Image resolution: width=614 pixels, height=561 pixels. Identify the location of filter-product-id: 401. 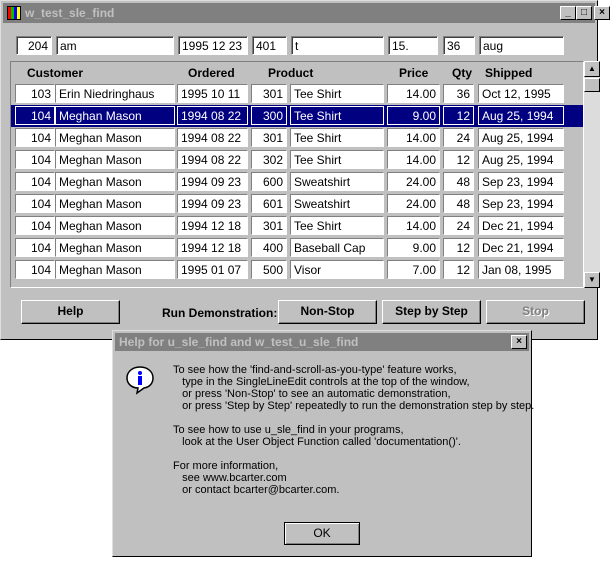
(269, 45).